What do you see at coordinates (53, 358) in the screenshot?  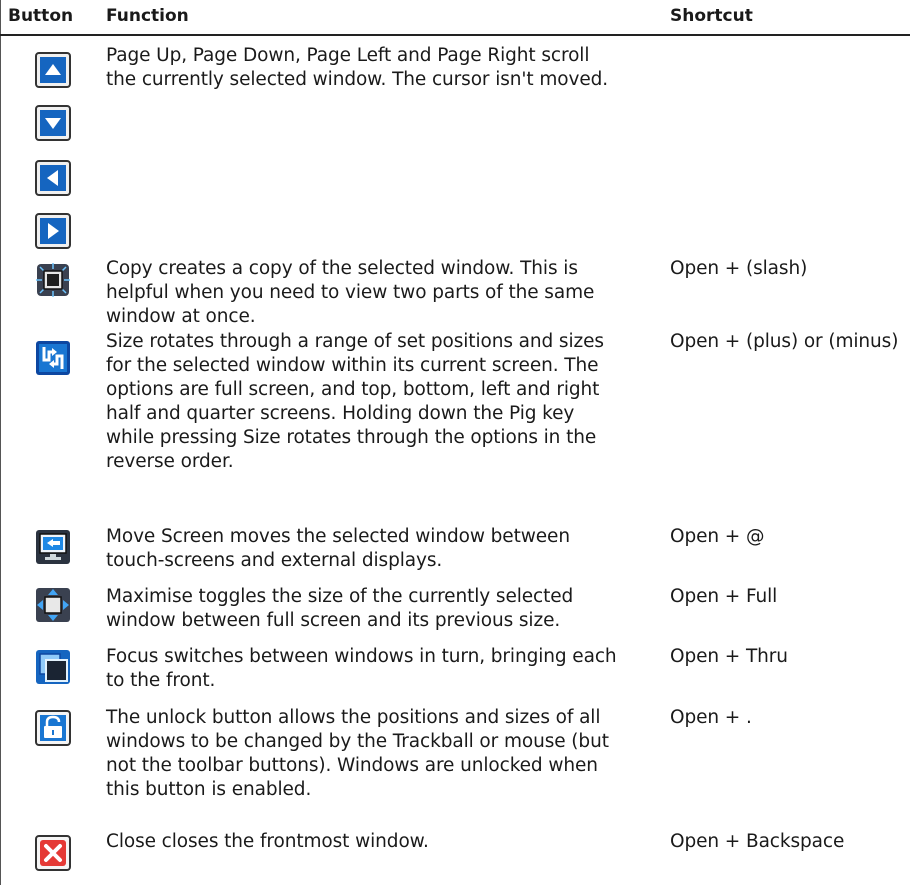 I see `size-rotate-icon` at bounding box center [53, 358].